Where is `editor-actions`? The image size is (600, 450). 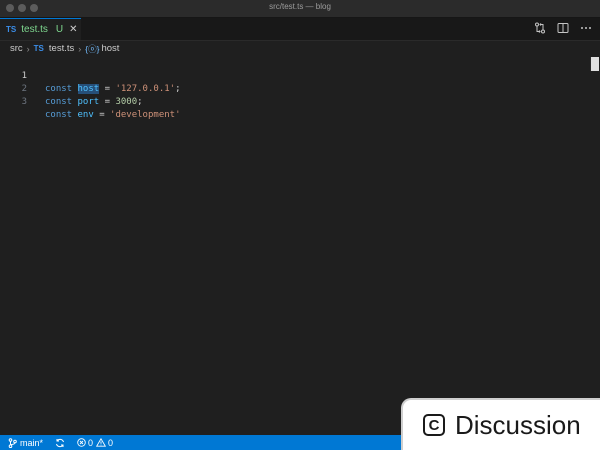
editor-actions is located at coordinates (563, 28).